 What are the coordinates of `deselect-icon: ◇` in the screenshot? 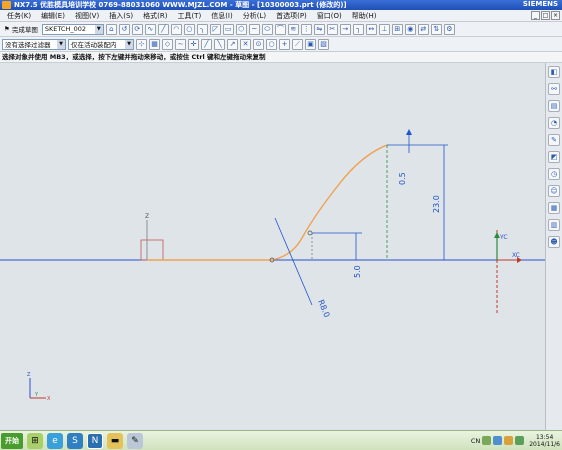 It's located at (167, 44).